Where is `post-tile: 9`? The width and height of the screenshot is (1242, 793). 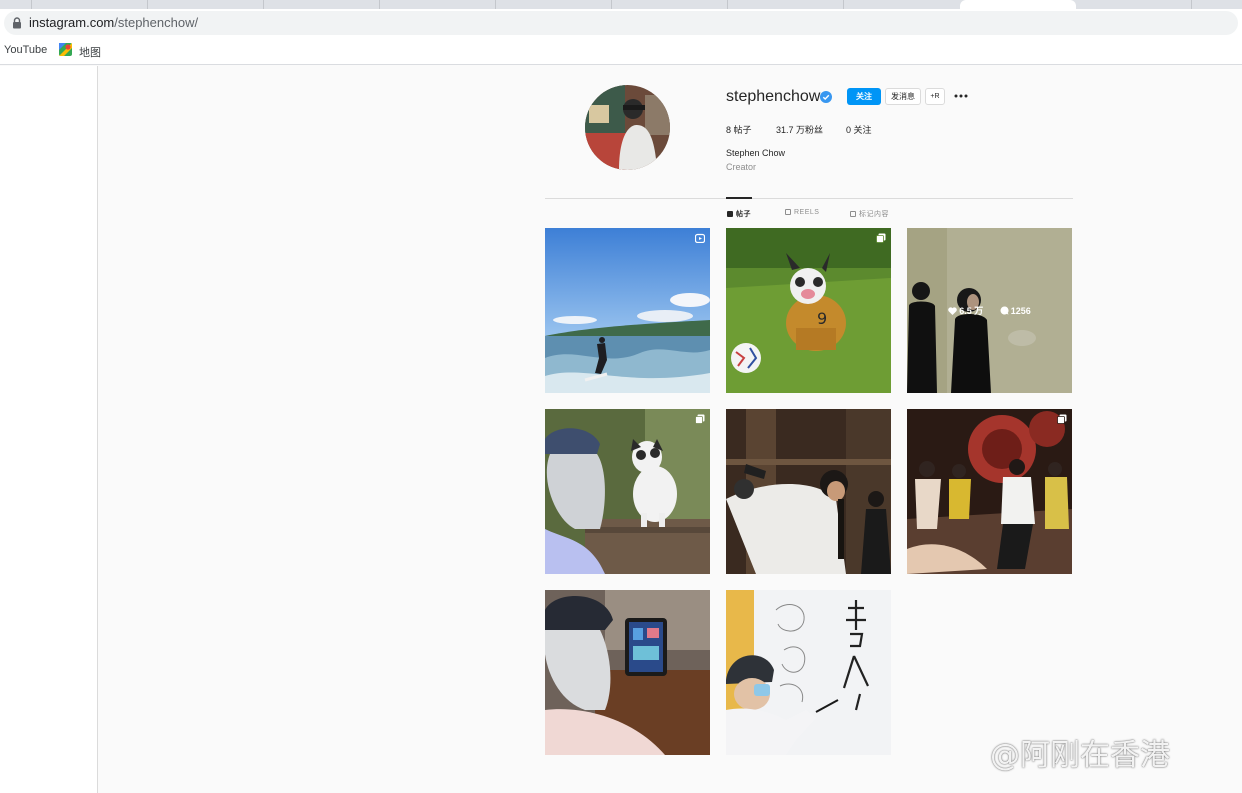
post-tile: 9 is located at coordinates (808, 310).